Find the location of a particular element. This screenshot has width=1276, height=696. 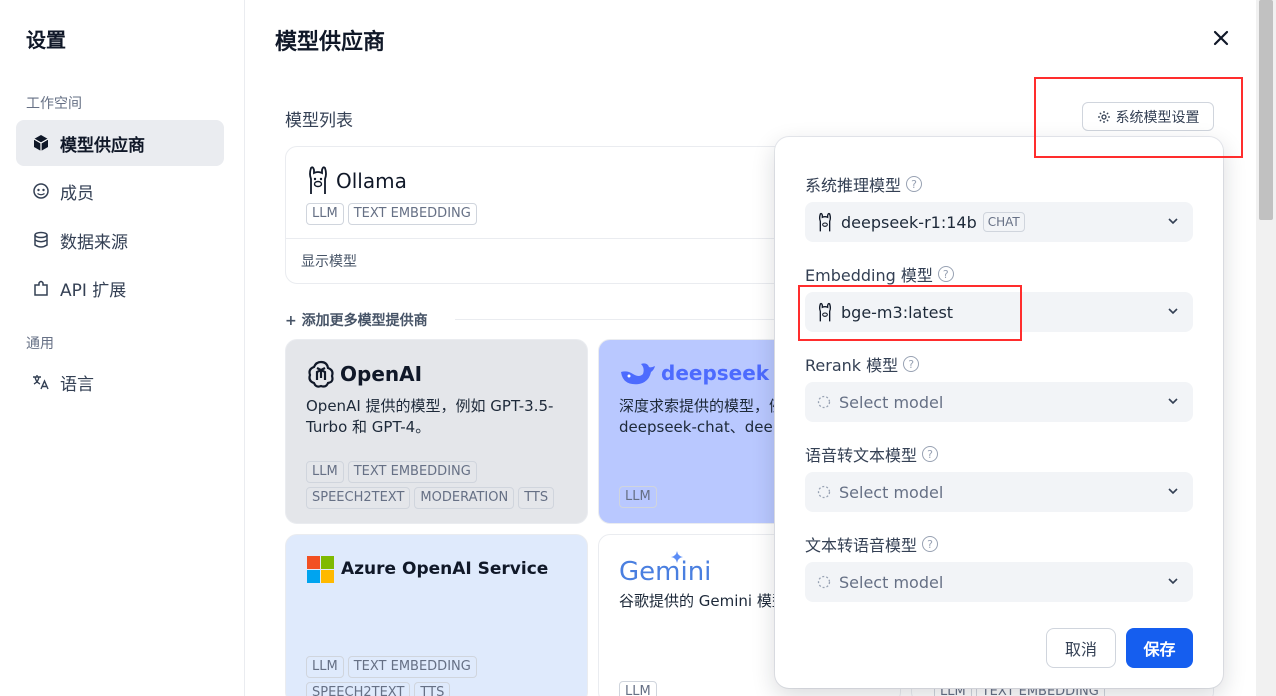

save-button: 保存 is located at coordinates (1159, 648).